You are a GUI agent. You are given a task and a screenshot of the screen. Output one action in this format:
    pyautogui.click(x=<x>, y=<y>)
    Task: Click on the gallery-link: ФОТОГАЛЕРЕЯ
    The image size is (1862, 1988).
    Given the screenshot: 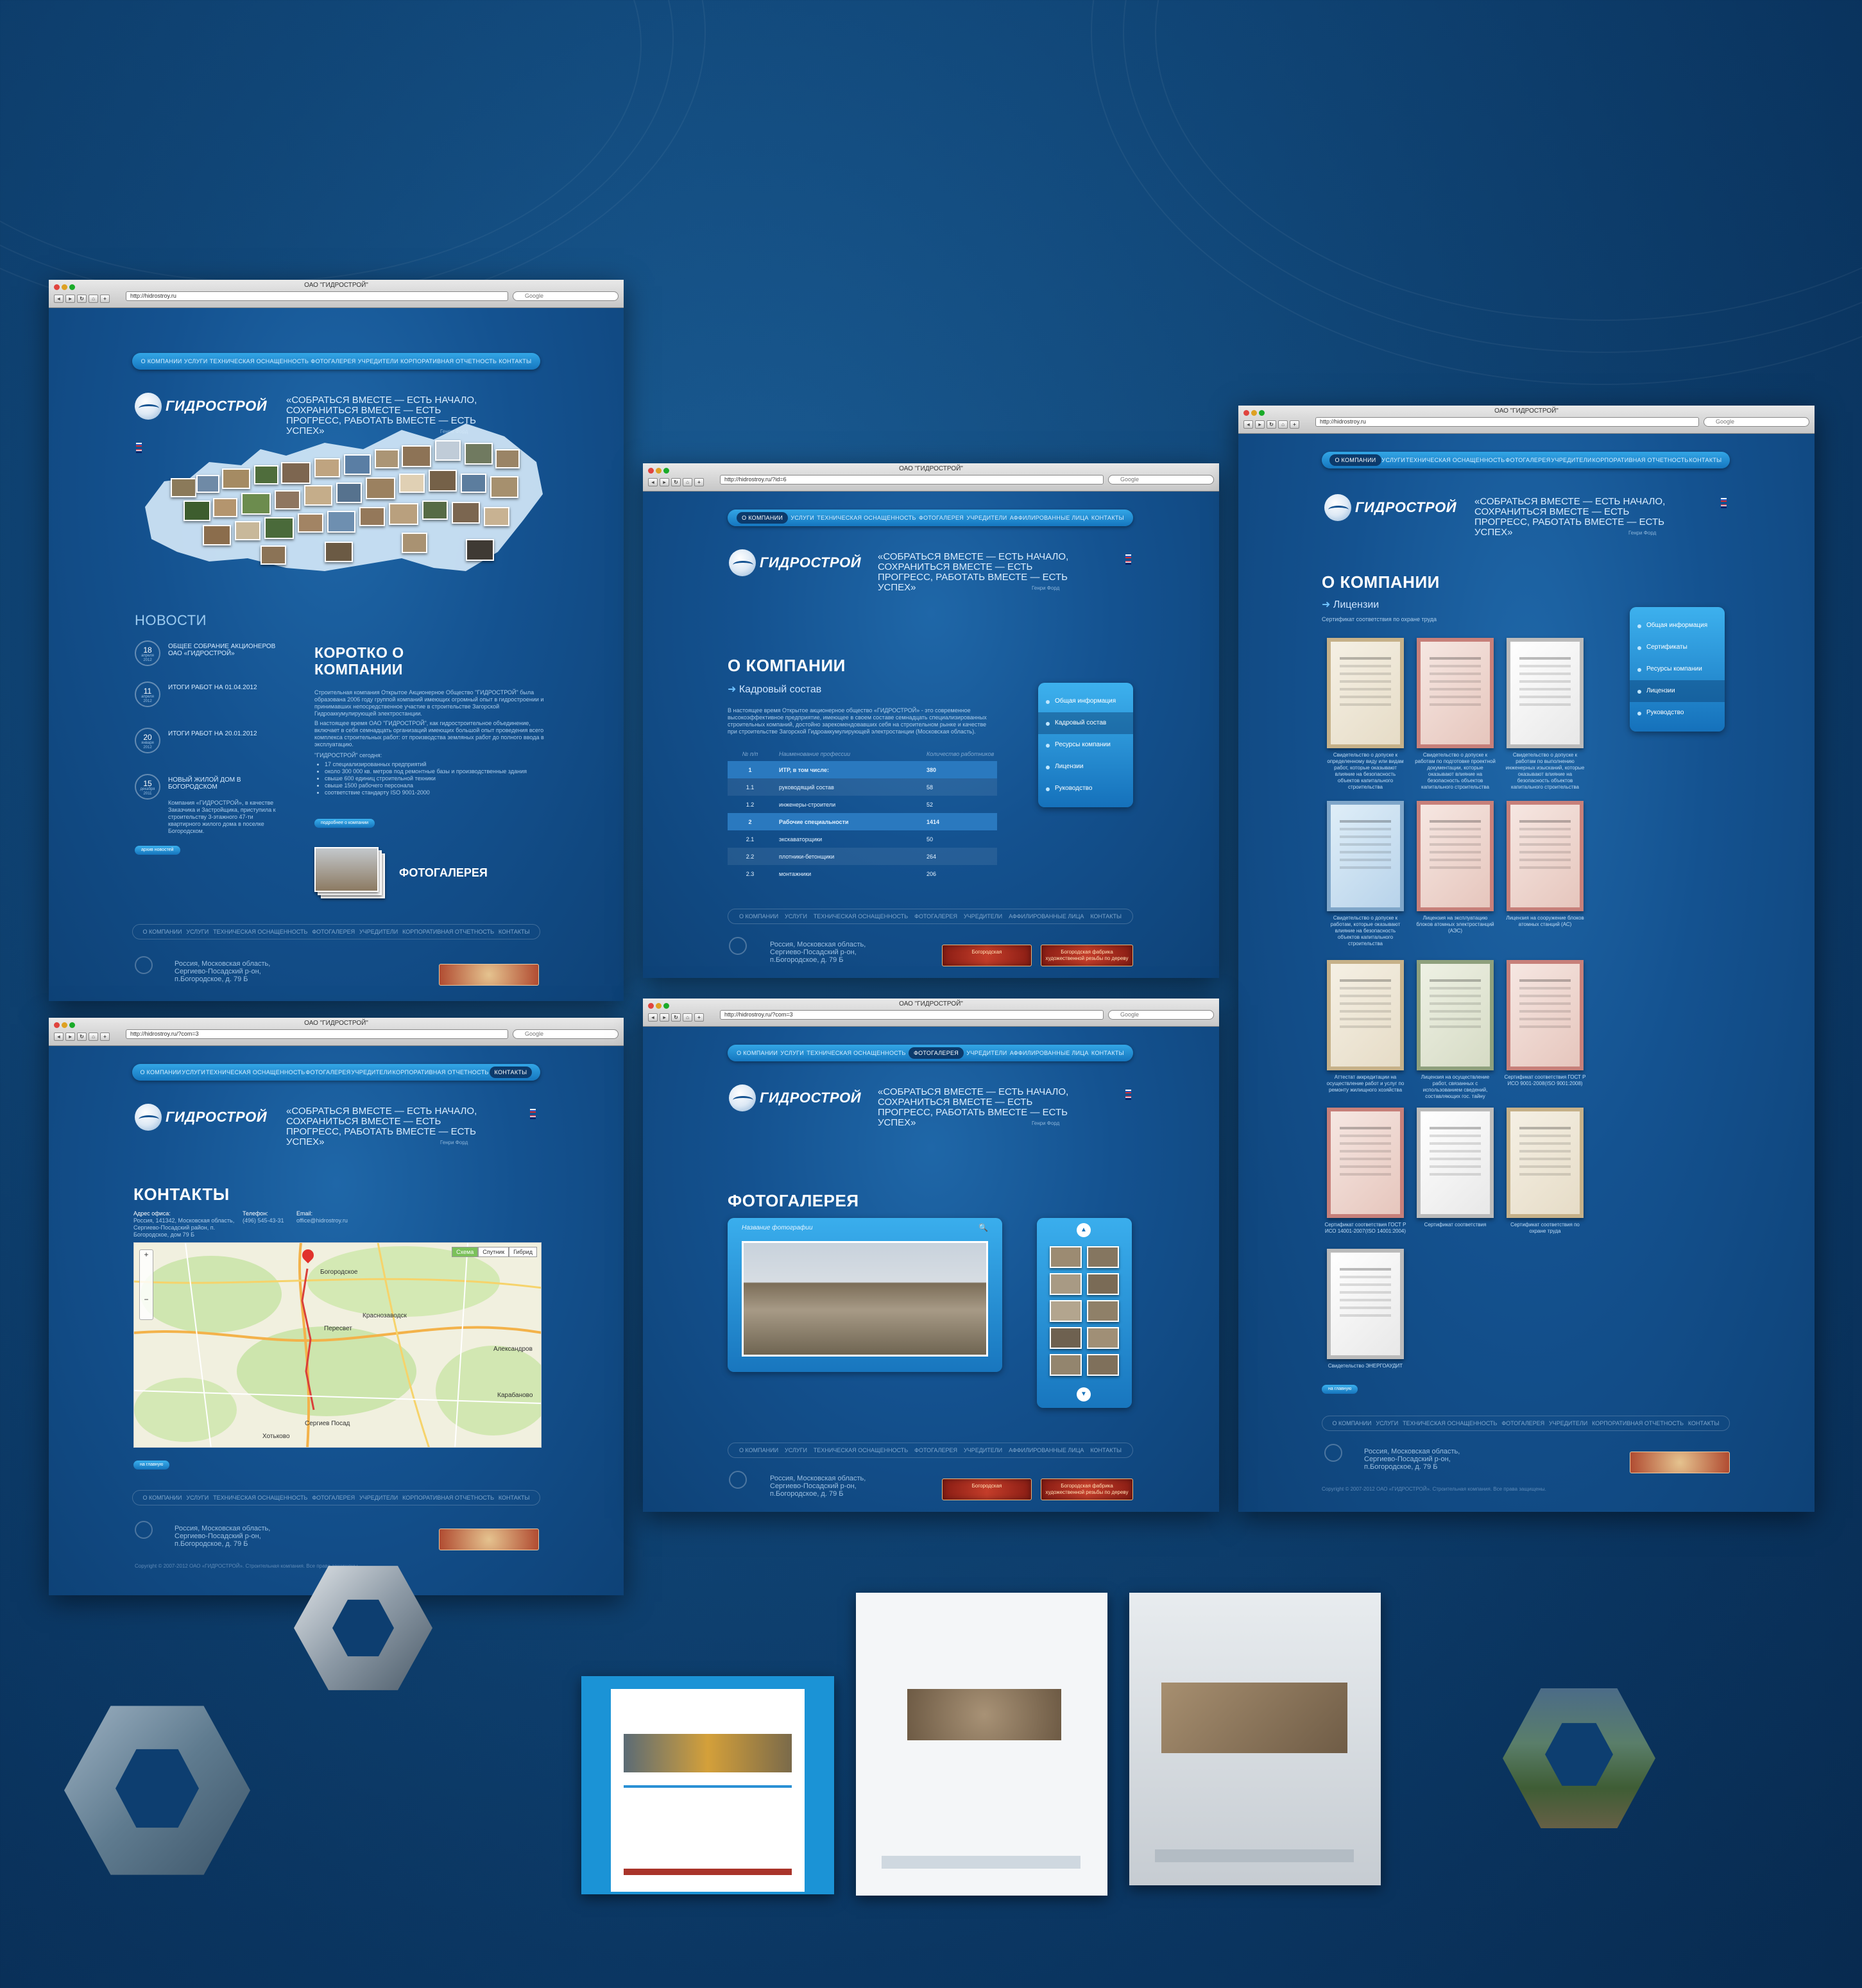 What is the action you would take?
    pyautogui.click(x=443, y=873)
    